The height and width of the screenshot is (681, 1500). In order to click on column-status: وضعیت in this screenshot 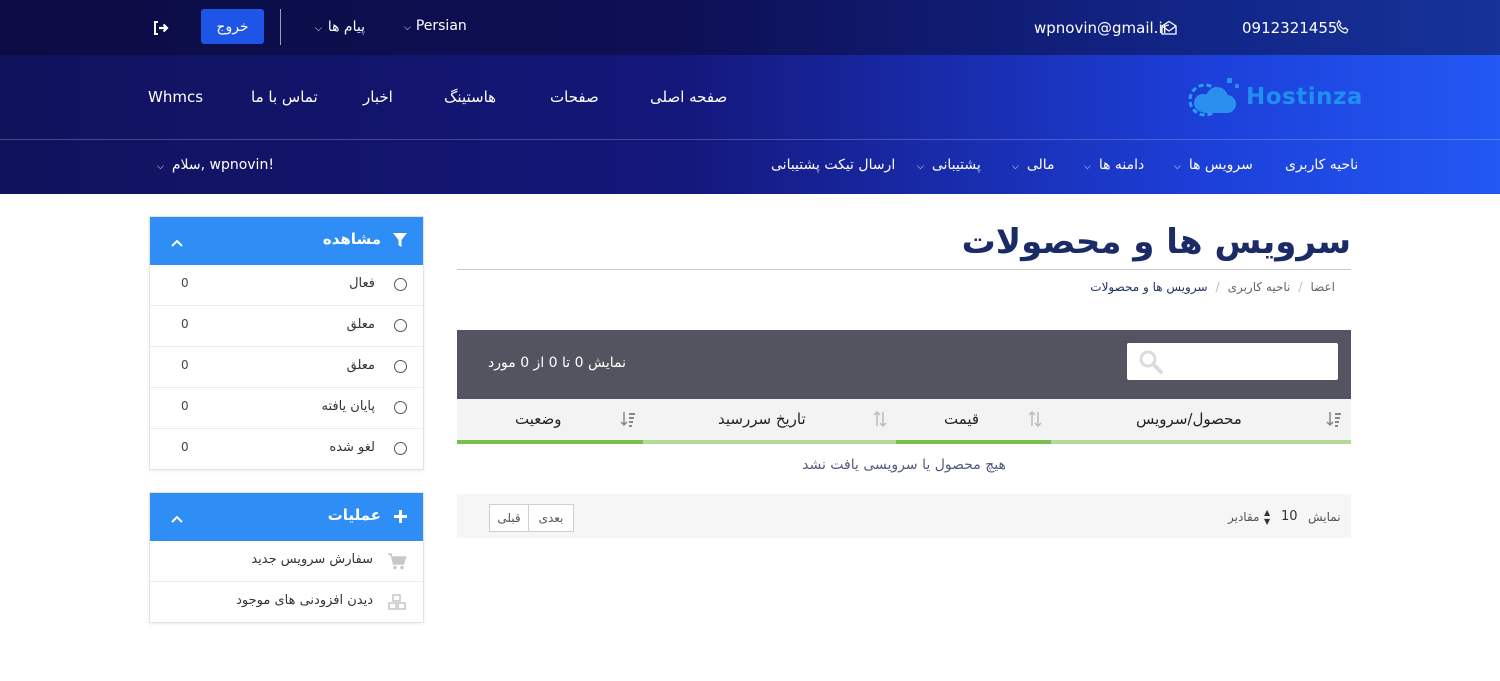, I will do `click(538, 419)`.